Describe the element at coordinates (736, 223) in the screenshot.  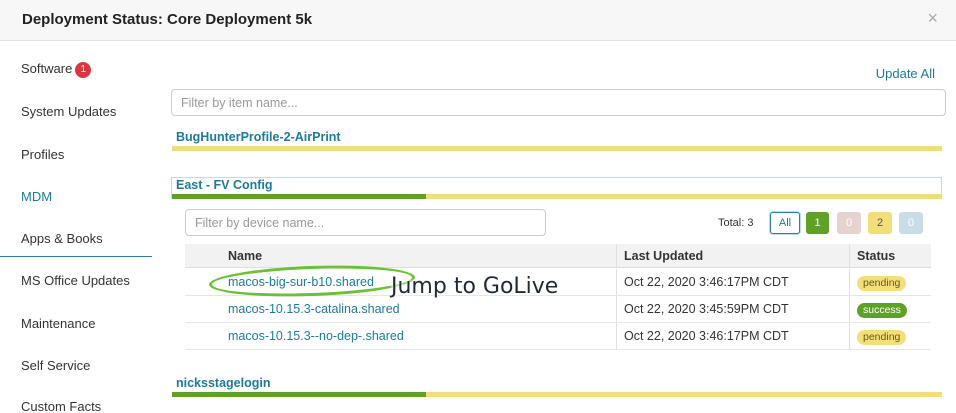
I see `total-count-label: Total: 3` at that location.